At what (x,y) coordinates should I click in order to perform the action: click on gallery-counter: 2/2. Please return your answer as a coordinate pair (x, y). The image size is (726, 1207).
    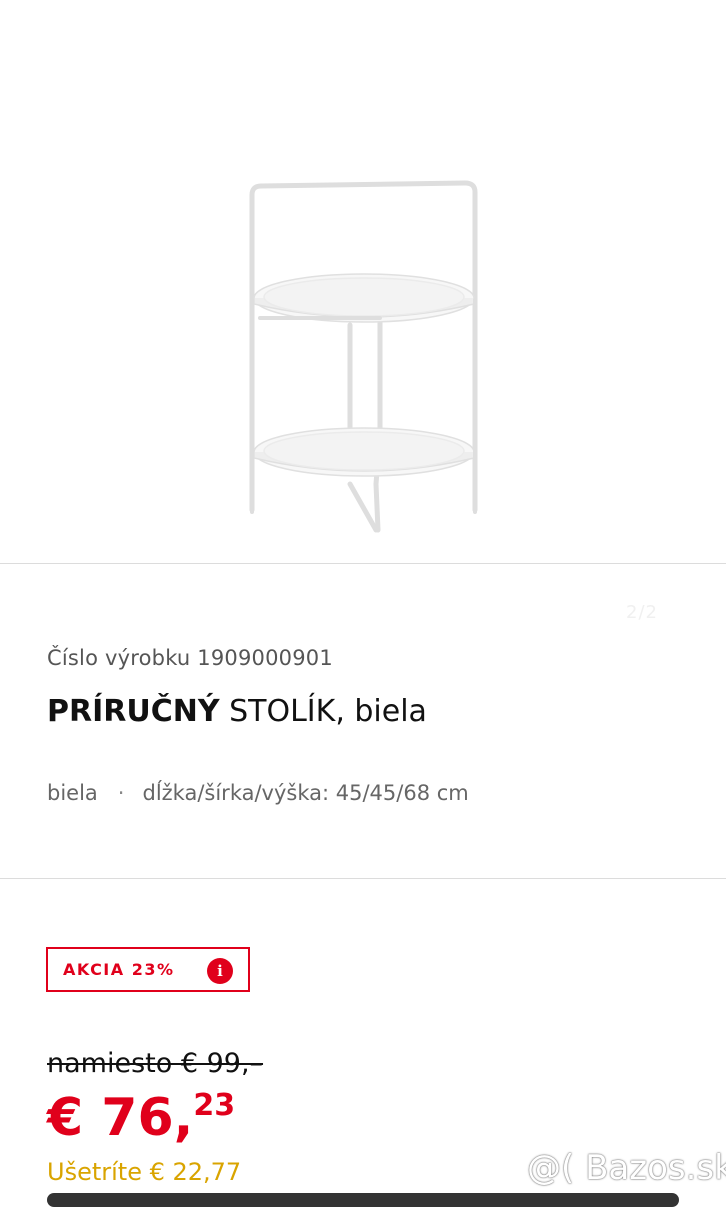
    Looking at the image, I should click on (642, 612).